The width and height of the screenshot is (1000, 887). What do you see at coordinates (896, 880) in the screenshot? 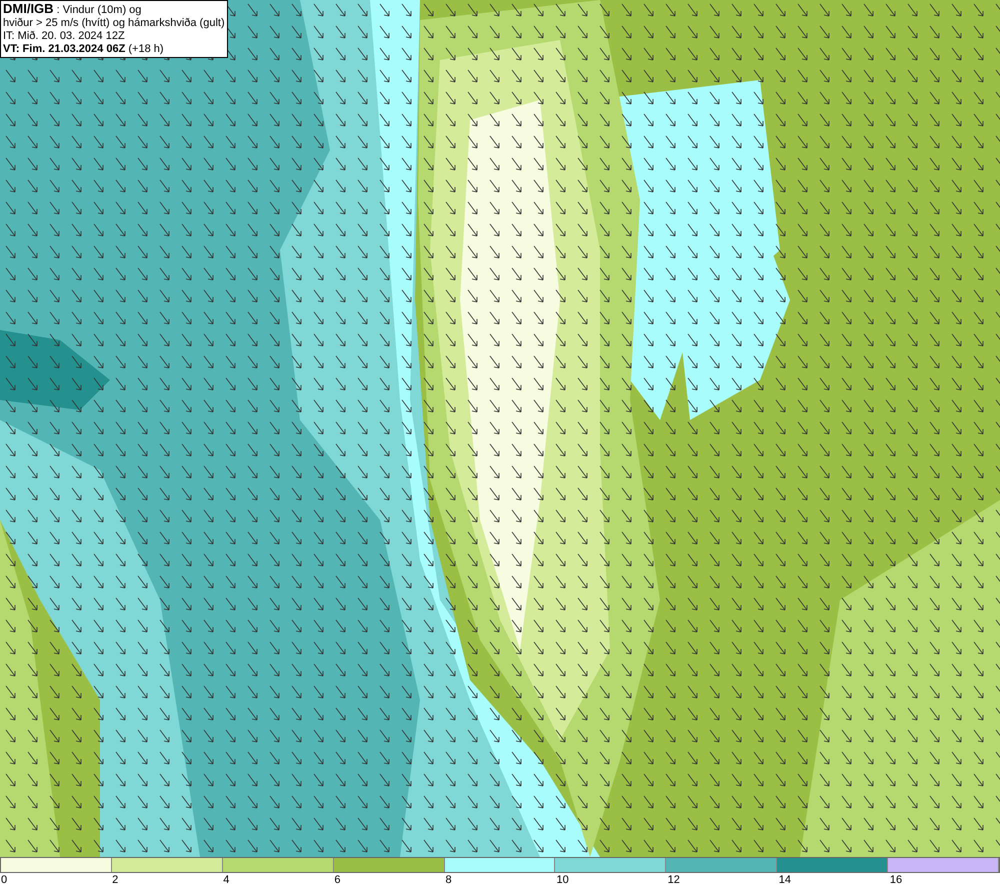
I see `legend-tick-label: 16` at bounding box center [896, 880].